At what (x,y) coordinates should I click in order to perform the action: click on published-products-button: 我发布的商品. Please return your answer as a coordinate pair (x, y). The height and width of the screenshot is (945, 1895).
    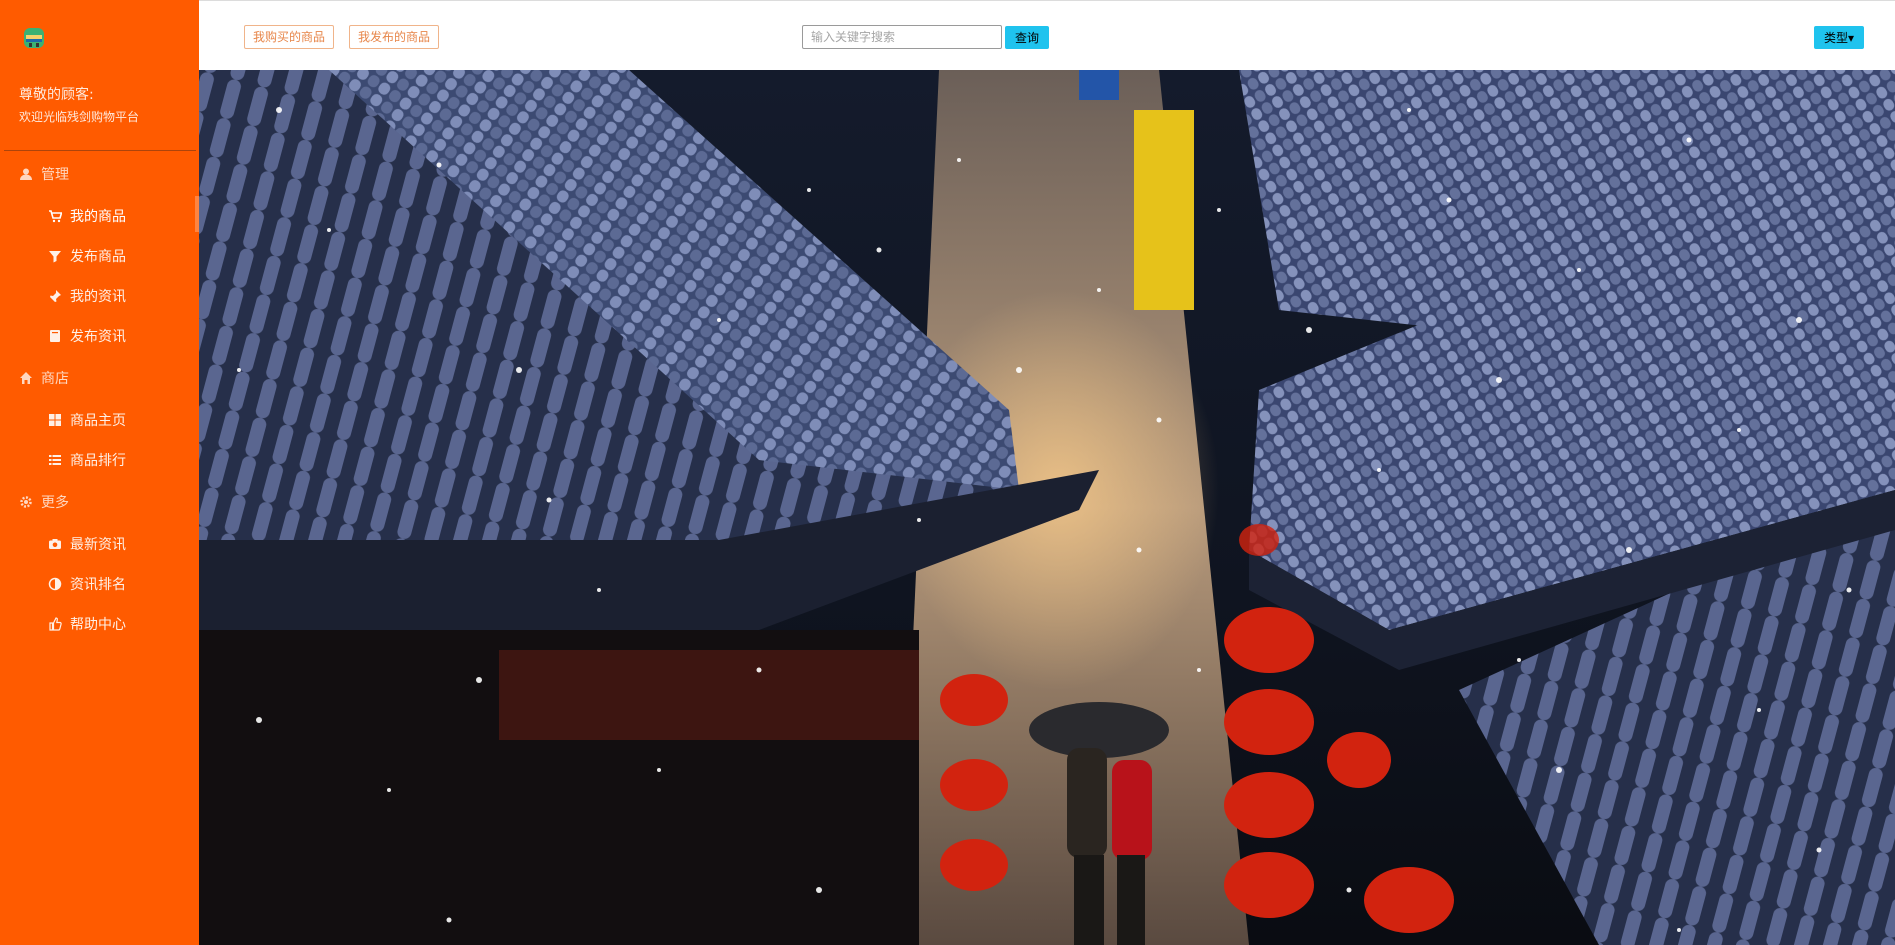
    Looking at the image, I should click on (394, 37).